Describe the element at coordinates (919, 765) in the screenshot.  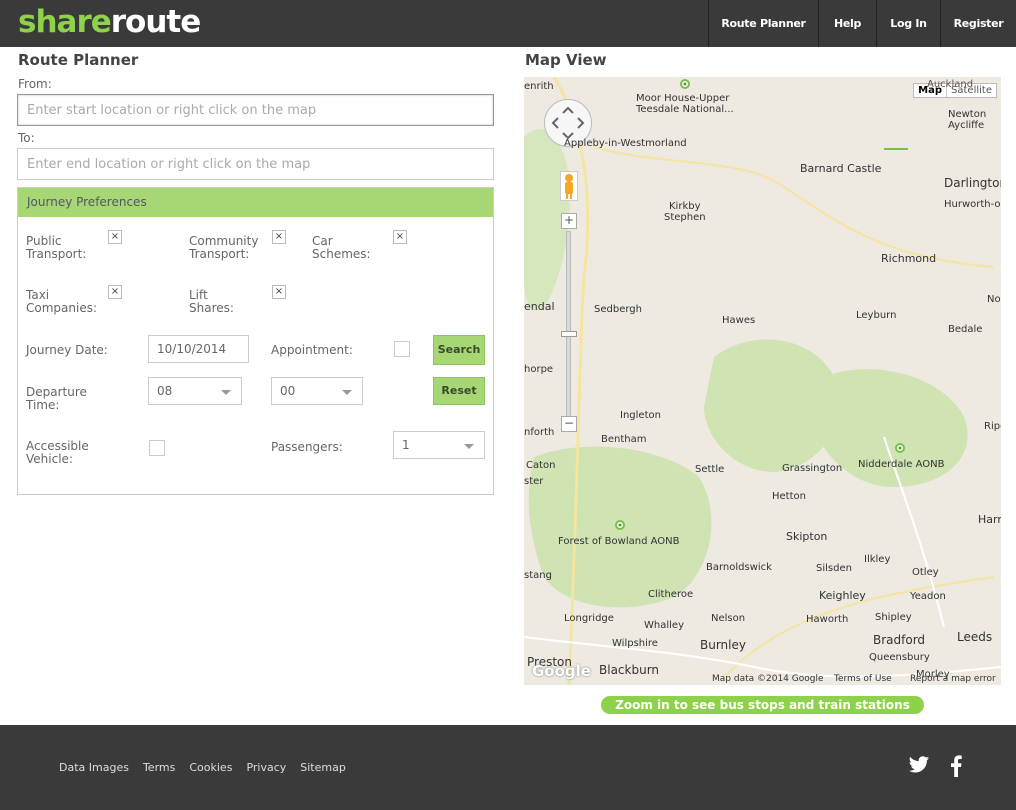
I see `twitter-icon` at that location.